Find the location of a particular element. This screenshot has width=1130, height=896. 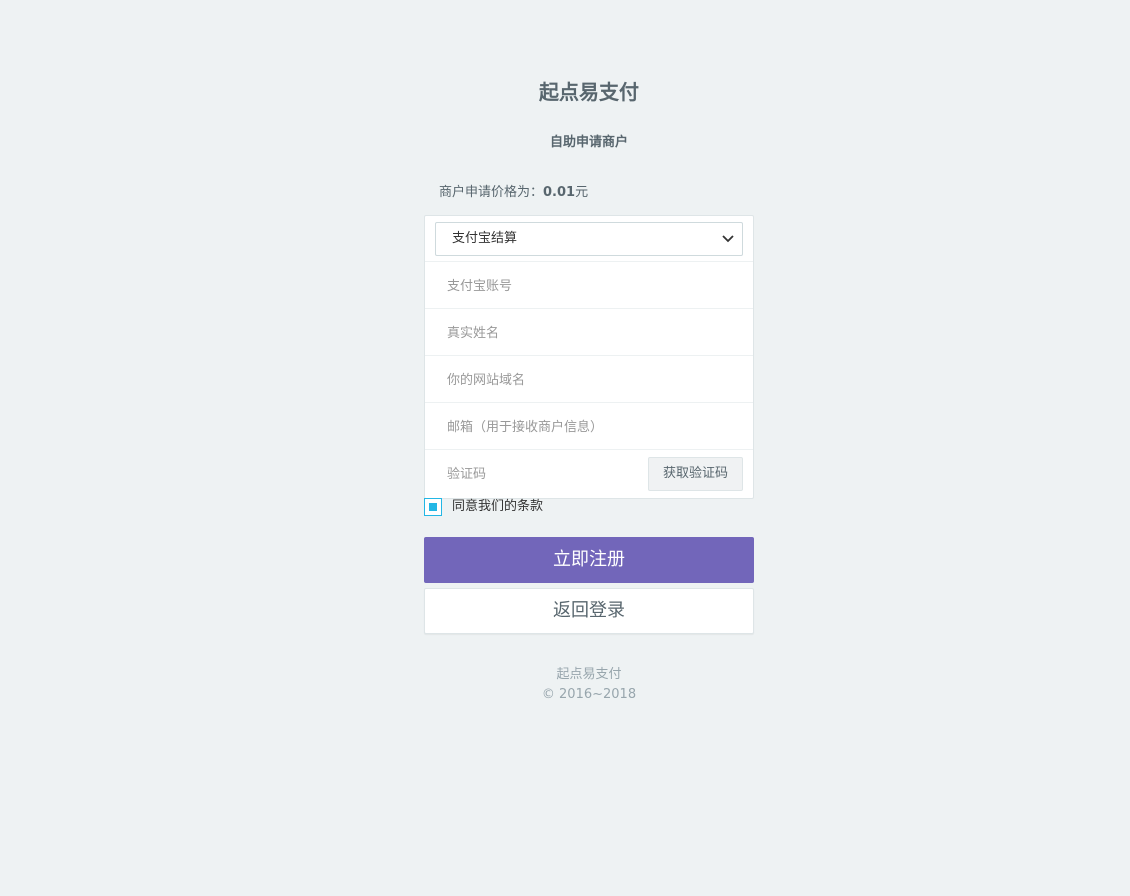

settlement-row: 支付宝结算 is located at coordinates (589, 239).